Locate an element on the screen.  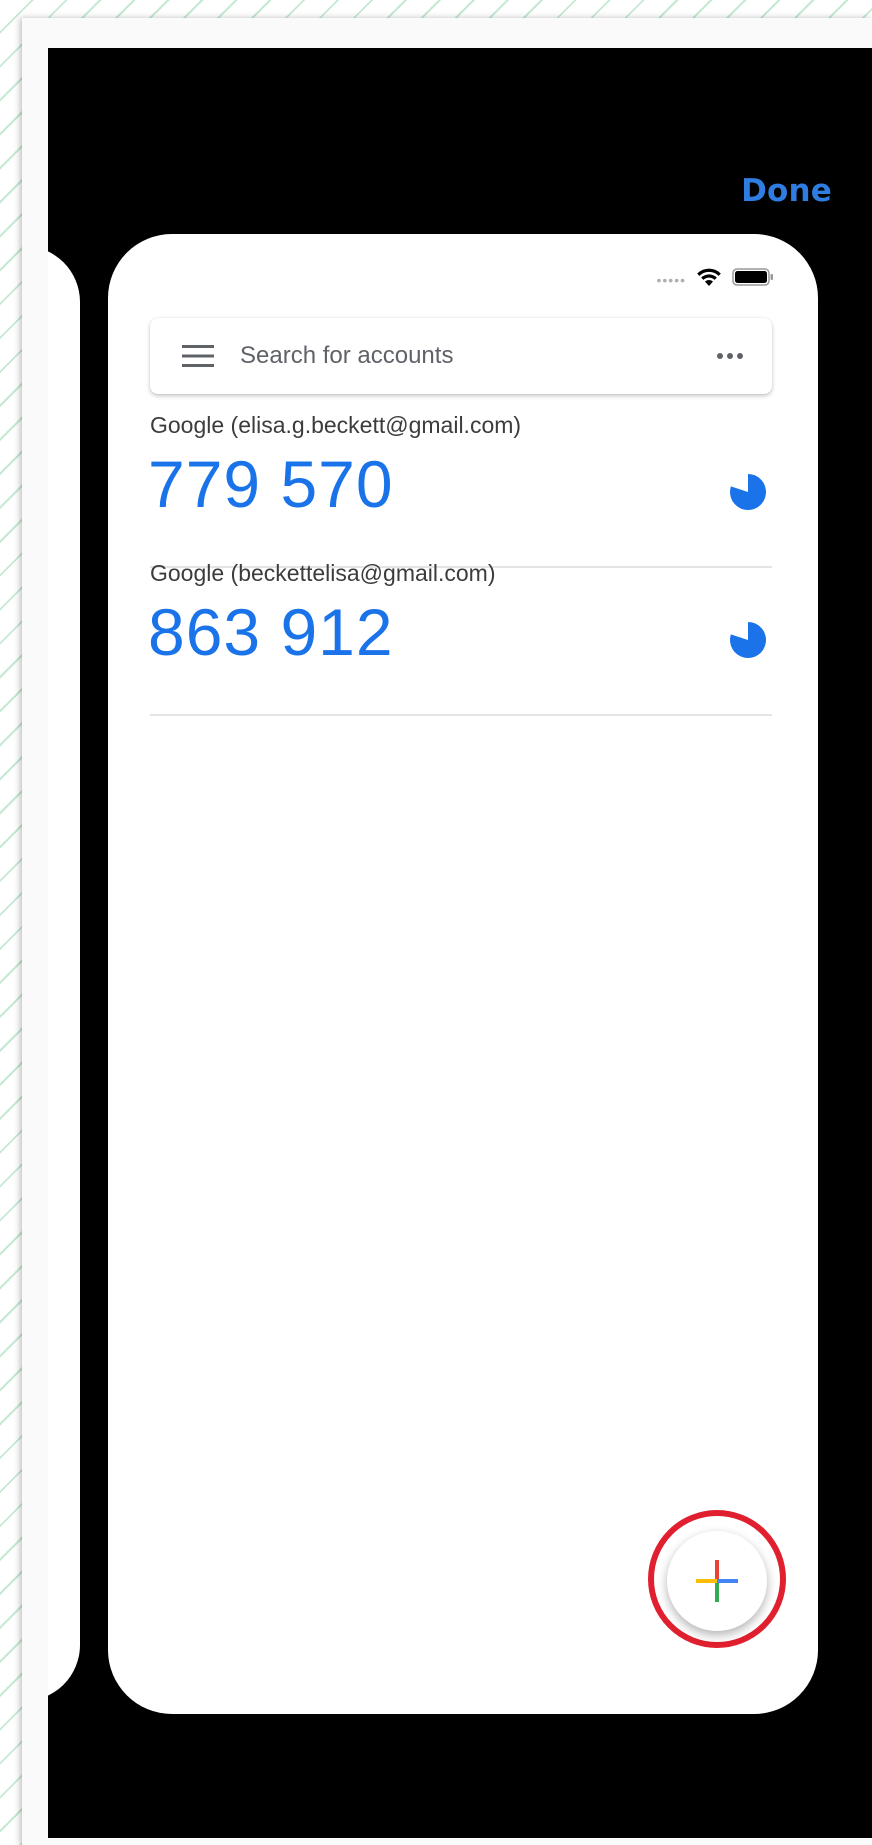
account-item: Google (beckettelisa@gmail.com) 863 912 is located at coordinates (460, 630).